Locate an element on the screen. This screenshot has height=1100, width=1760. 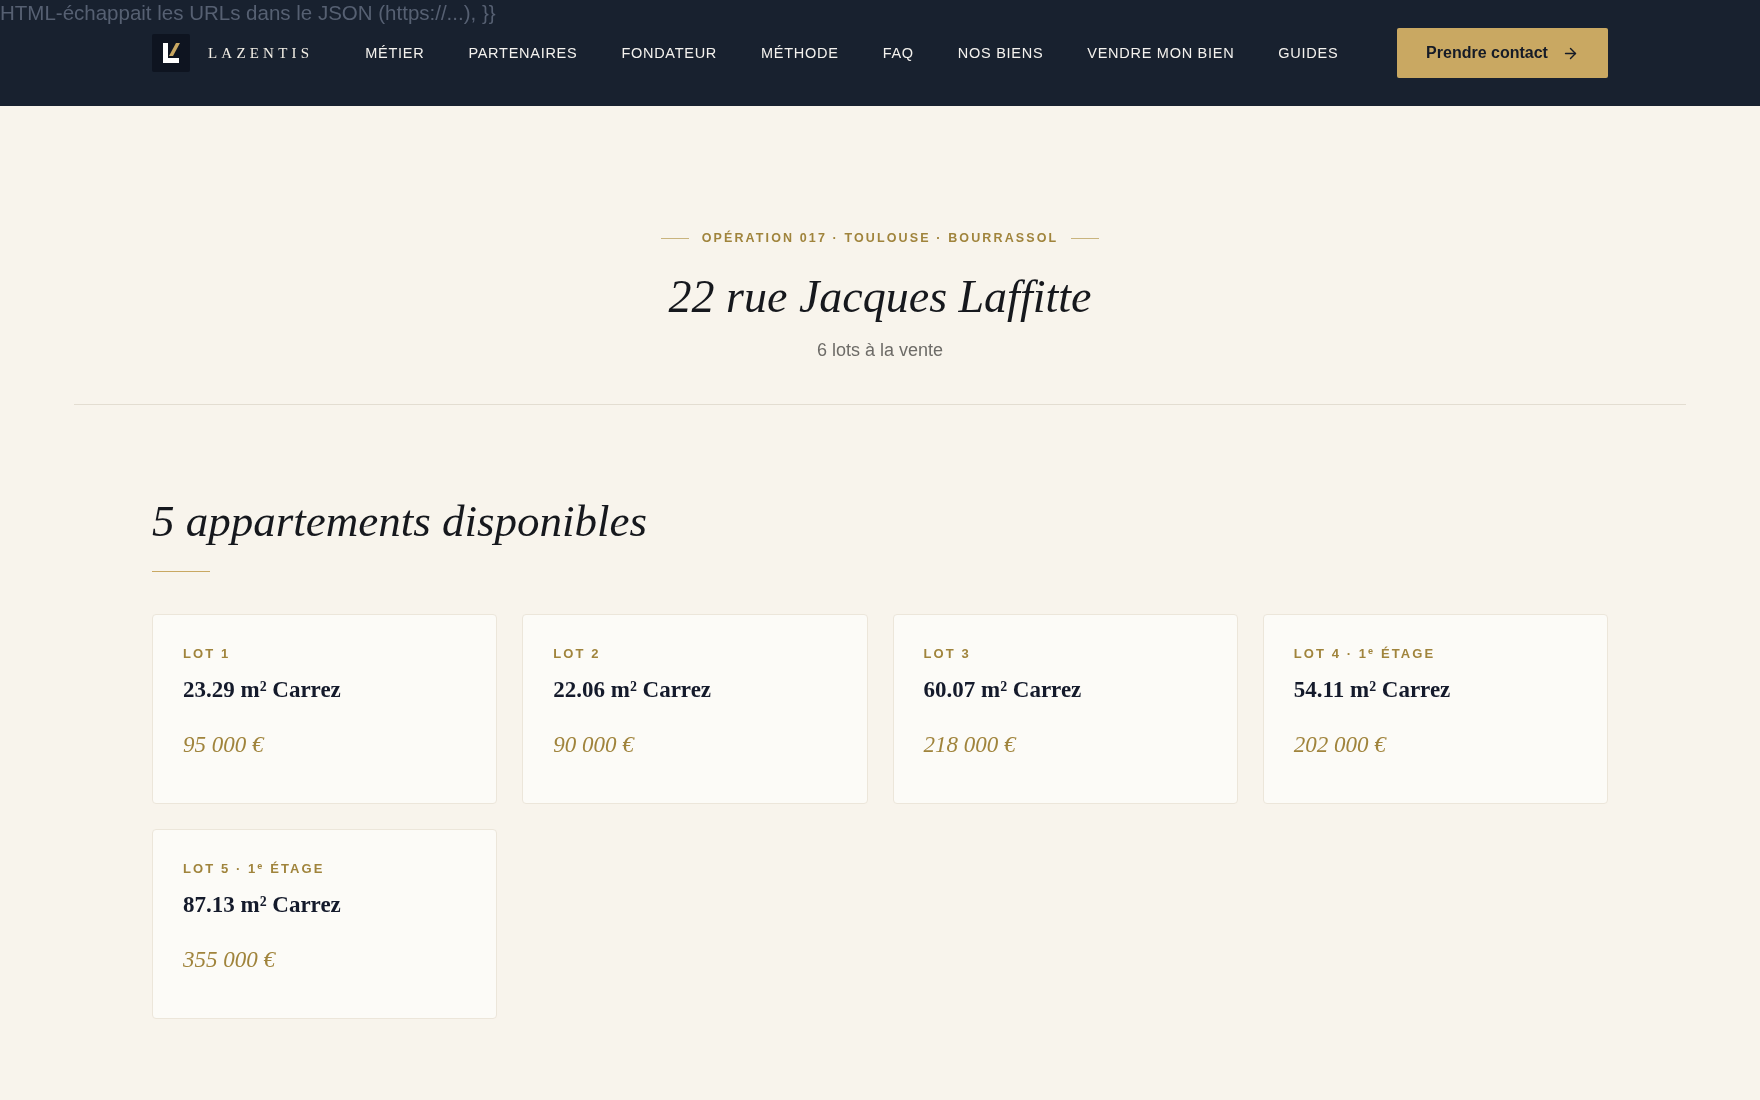
nav-link: NOS BIENS is located at coordinates (1000, 53).